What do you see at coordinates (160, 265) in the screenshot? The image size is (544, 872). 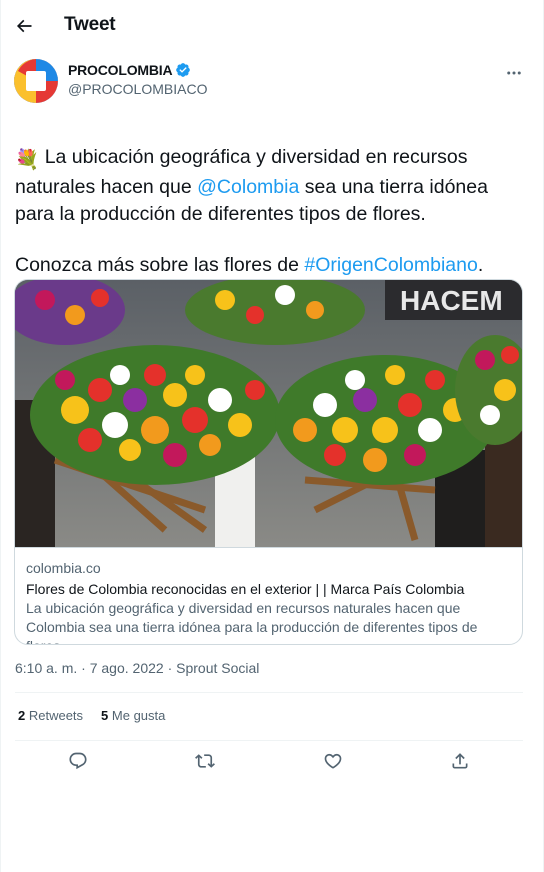 I see `tweet-text-segment: Conozca más sobre las flores de` at bounding box center [160, 265].